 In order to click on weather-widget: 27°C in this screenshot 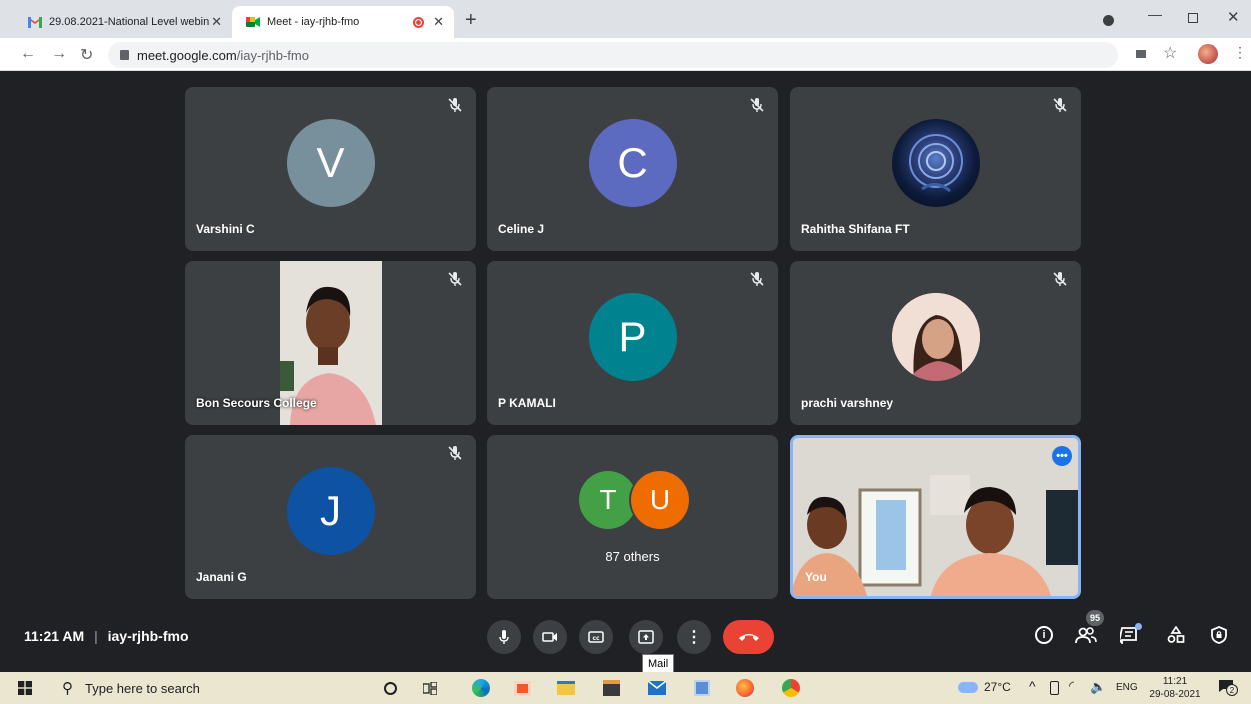, I will do `click(984, 687)`.